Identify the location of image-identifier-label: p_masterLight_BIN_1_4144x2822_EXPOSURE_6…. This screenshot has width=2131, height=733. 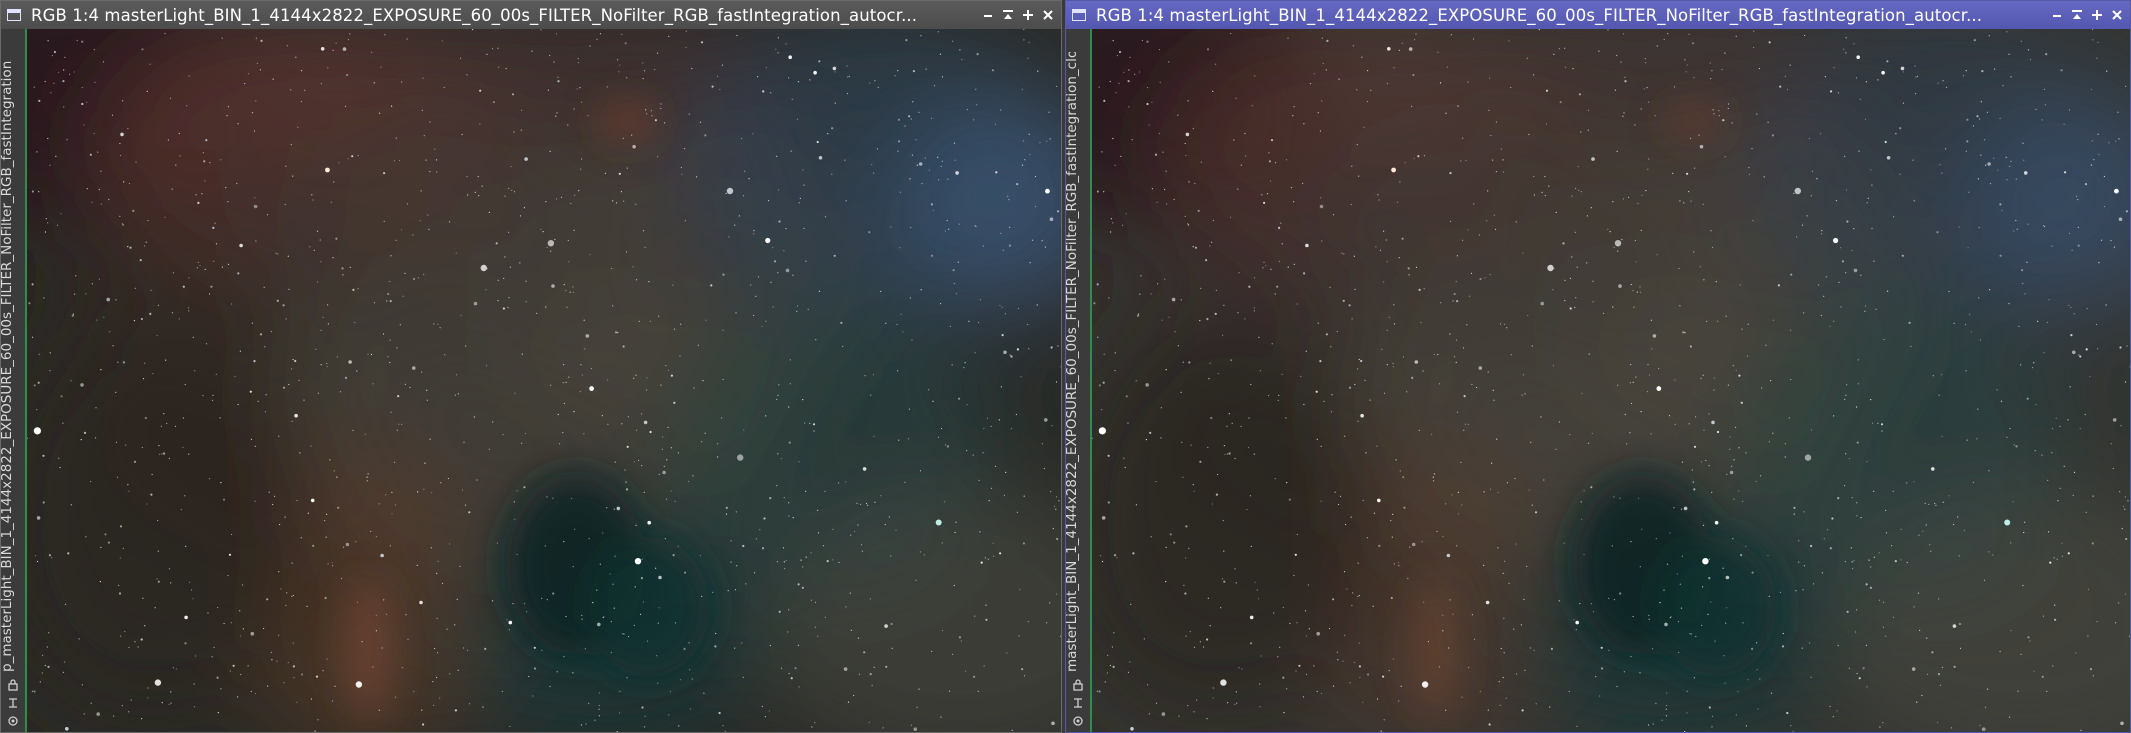
(7, 366).